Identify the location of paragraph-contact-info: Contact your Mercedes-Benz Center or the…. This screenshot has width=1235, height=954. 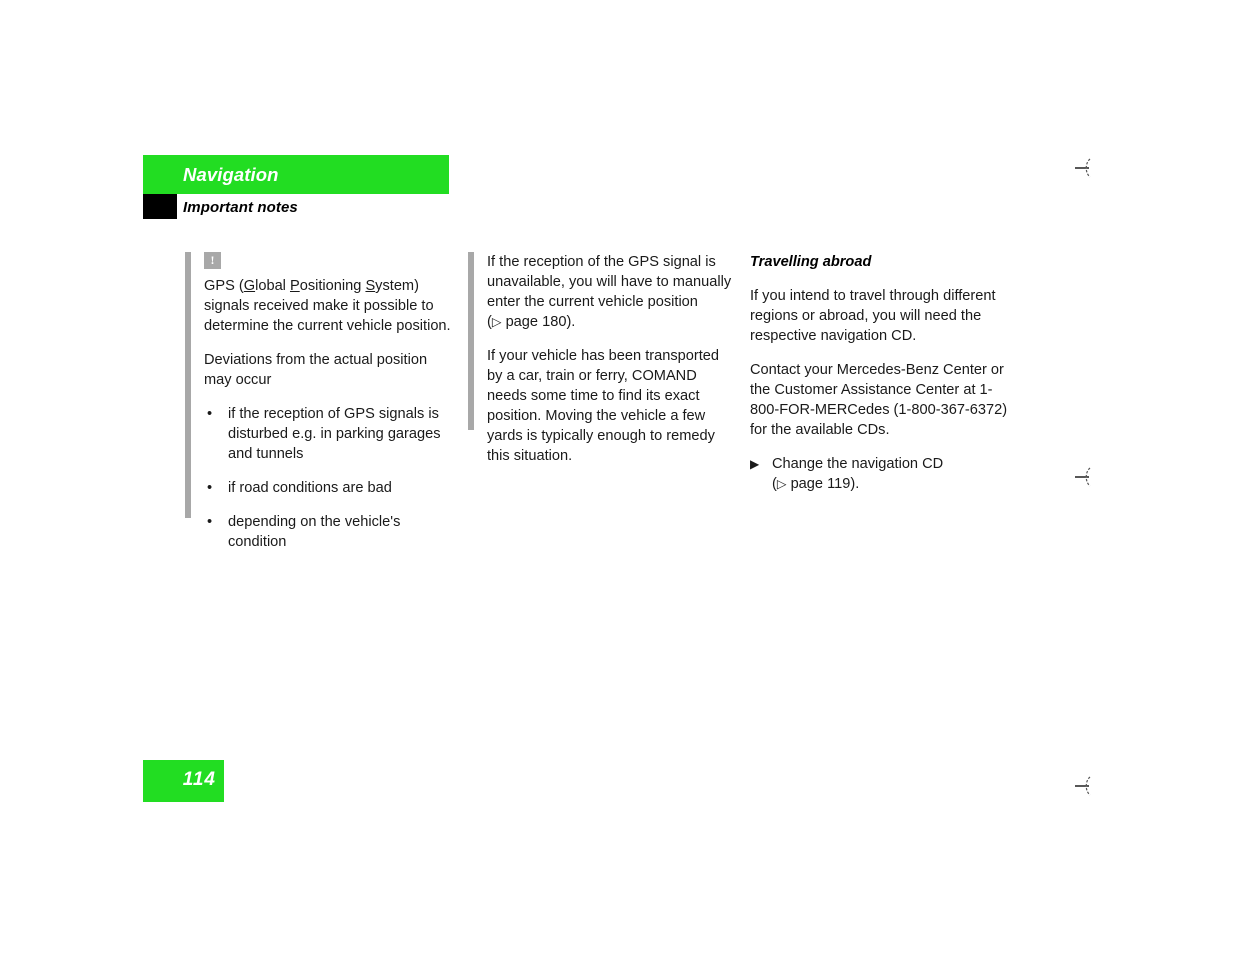
(879, 400).